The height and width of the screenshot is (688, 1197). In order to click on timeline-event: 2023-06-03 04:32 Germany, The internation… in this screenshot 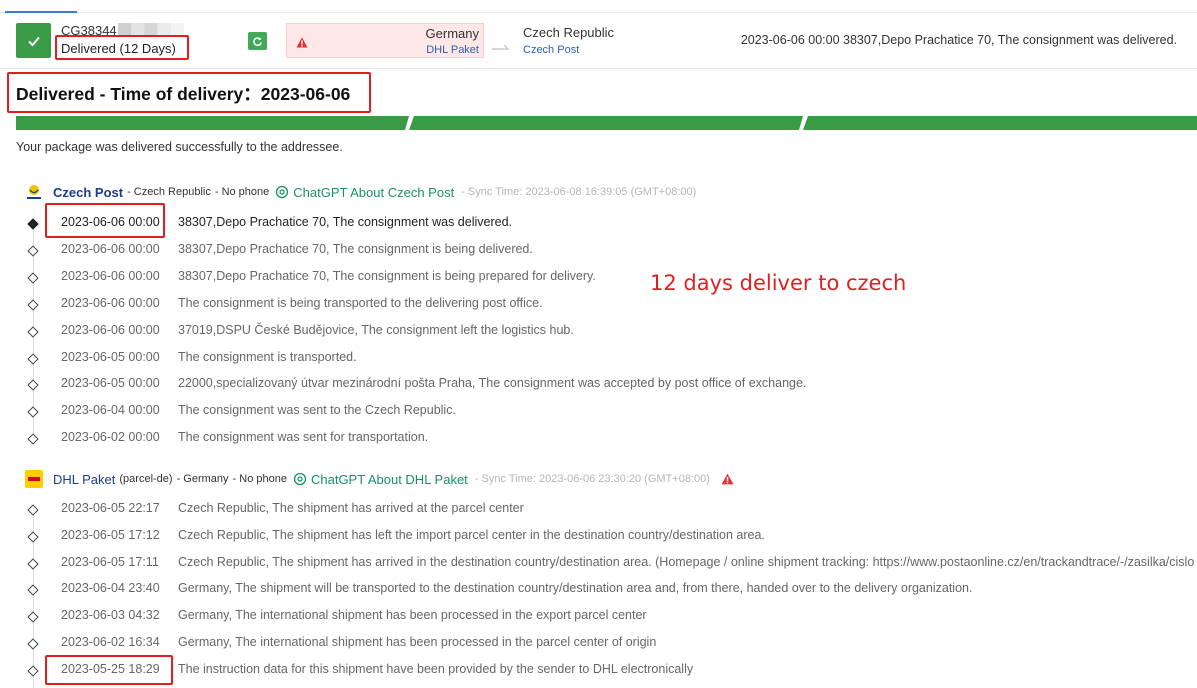, I will do `click(598, 617)`.